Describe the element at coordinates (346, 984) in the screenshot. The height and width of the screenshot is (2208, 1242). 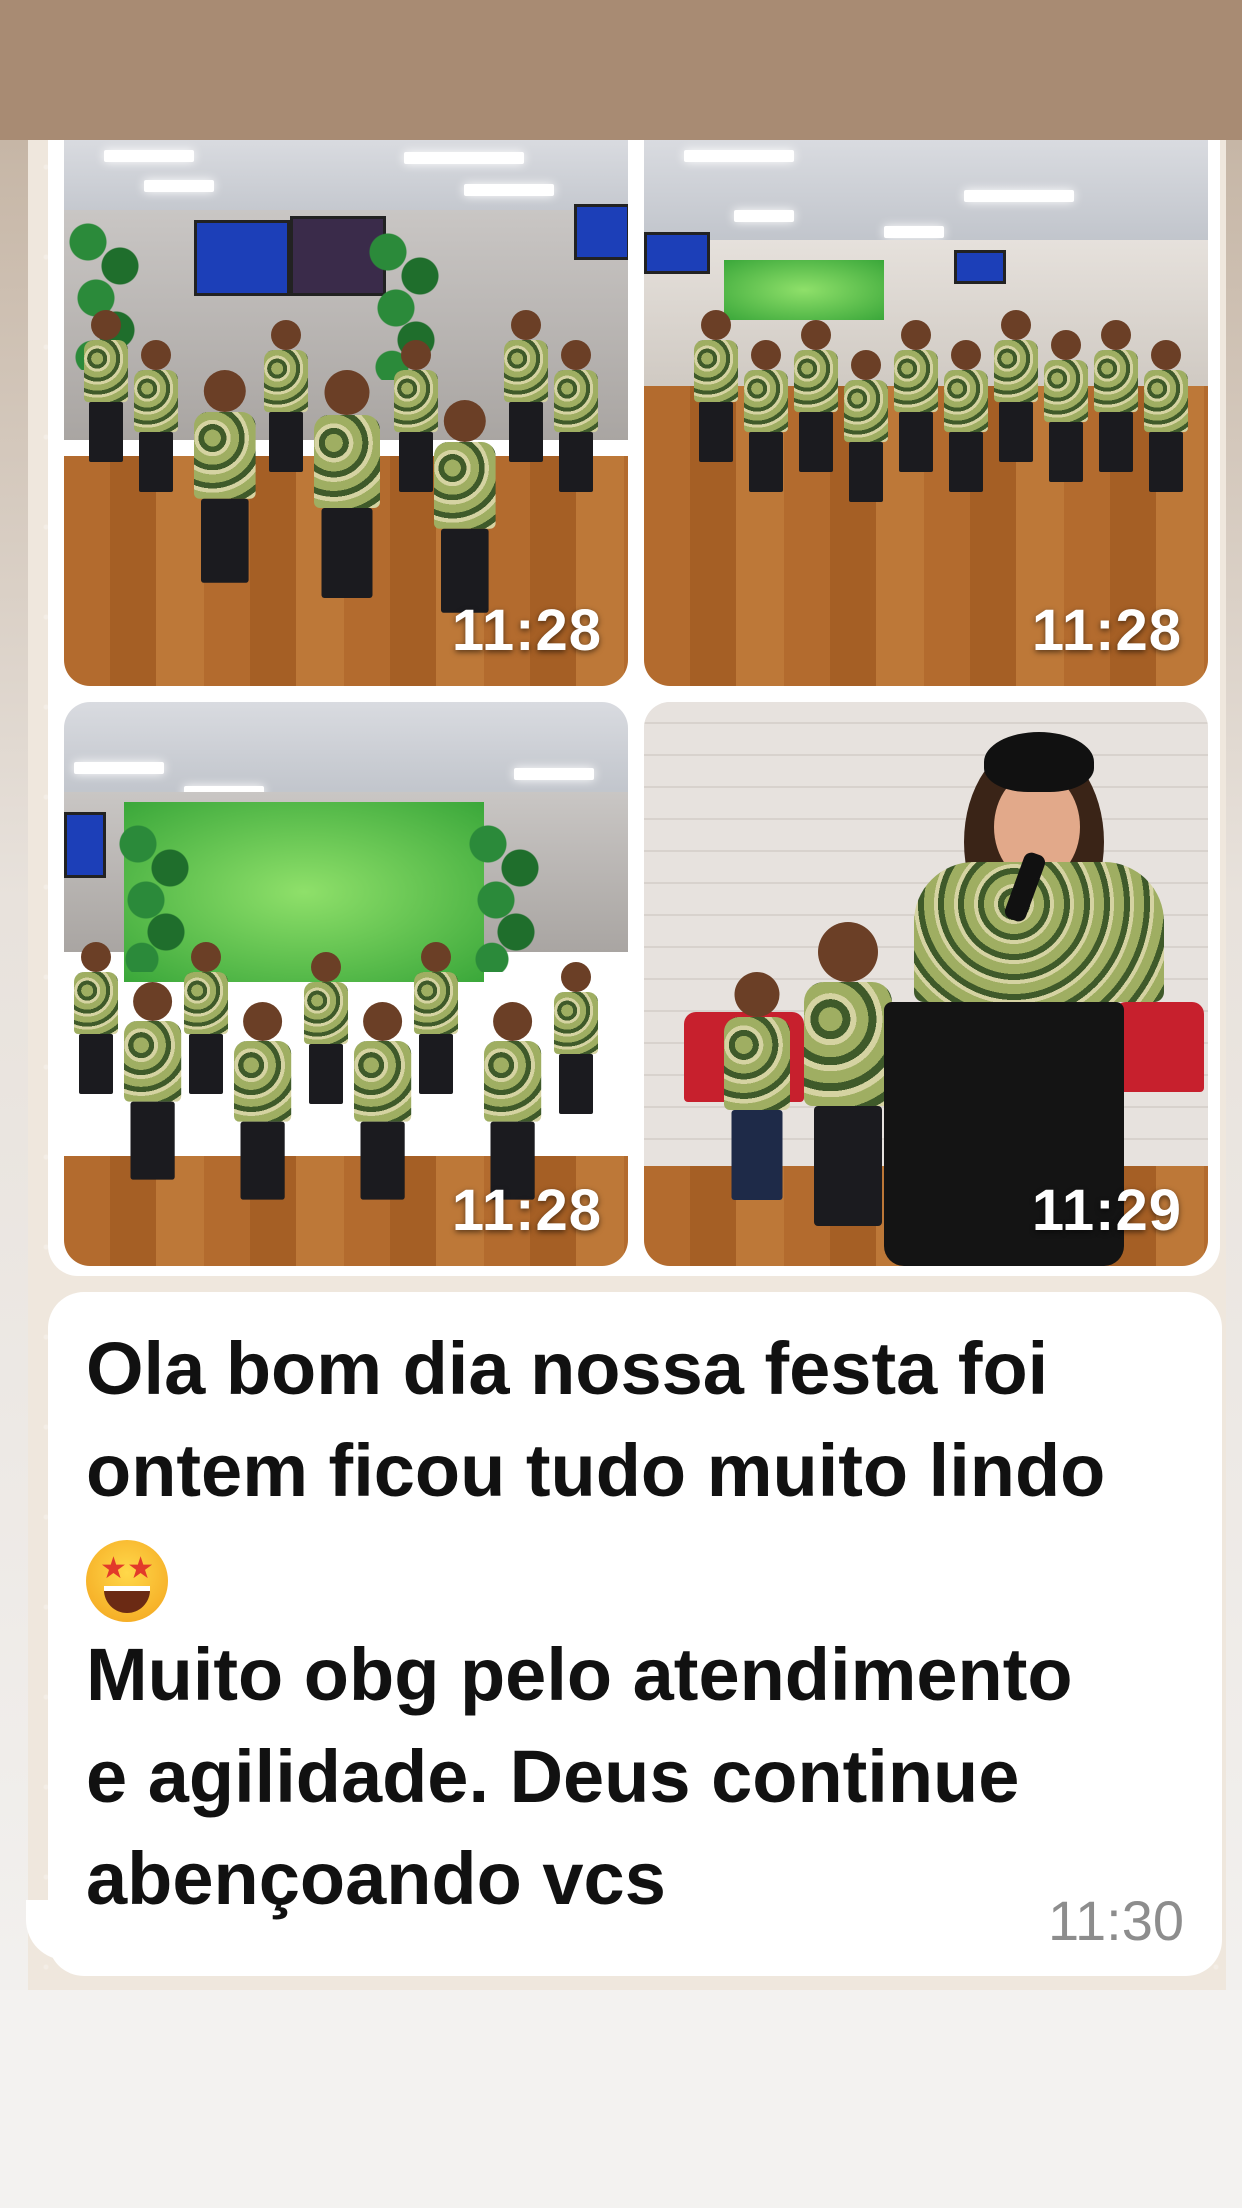
I see `photo-3: 11:28` at that location.